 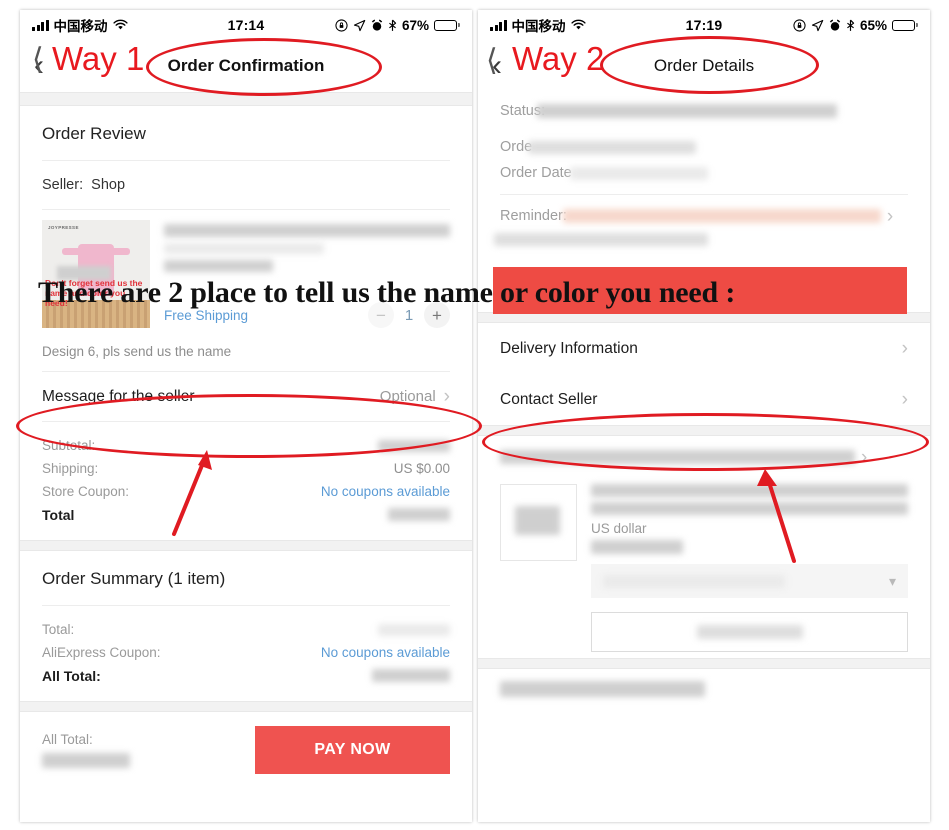 I want to click on battery-percent-label: 67%, so click(x=415, y=25).